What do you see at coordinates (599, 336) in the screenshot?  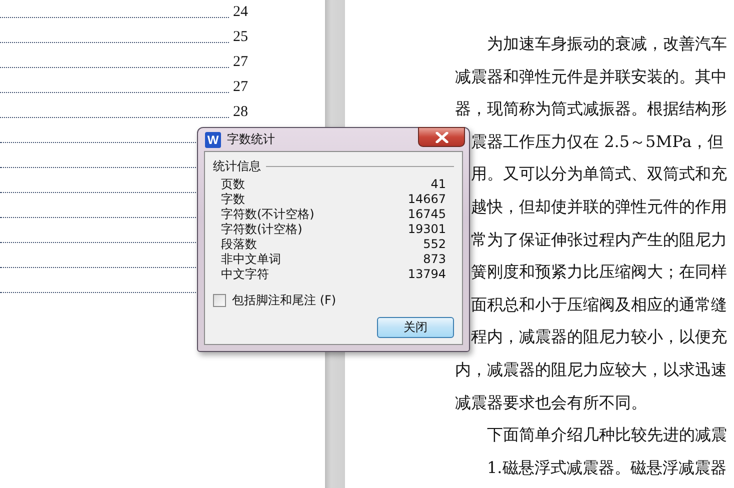 I see `paragraph-line: 程内，减震器的阻尼力较小，以便充` at bounding box center [599, 336].